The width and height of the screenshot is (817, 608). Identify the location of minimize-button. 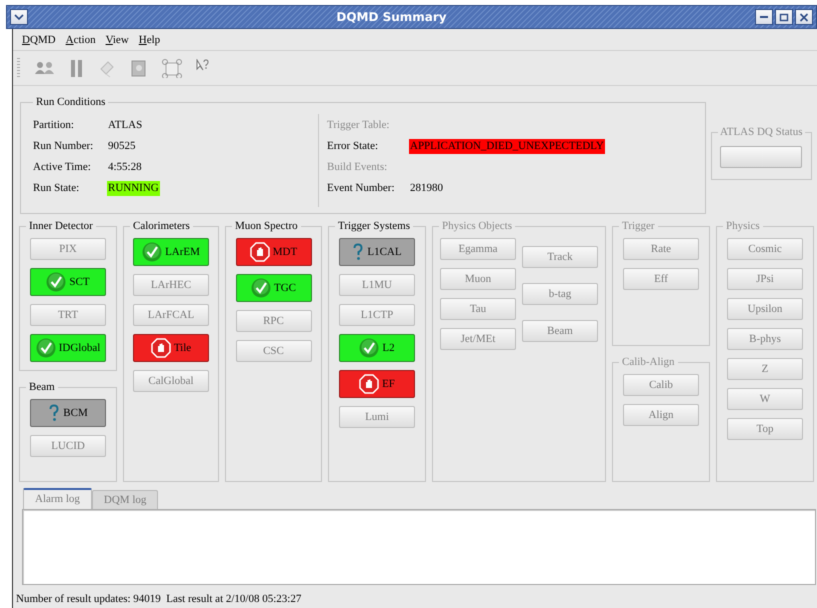
(764, 17).